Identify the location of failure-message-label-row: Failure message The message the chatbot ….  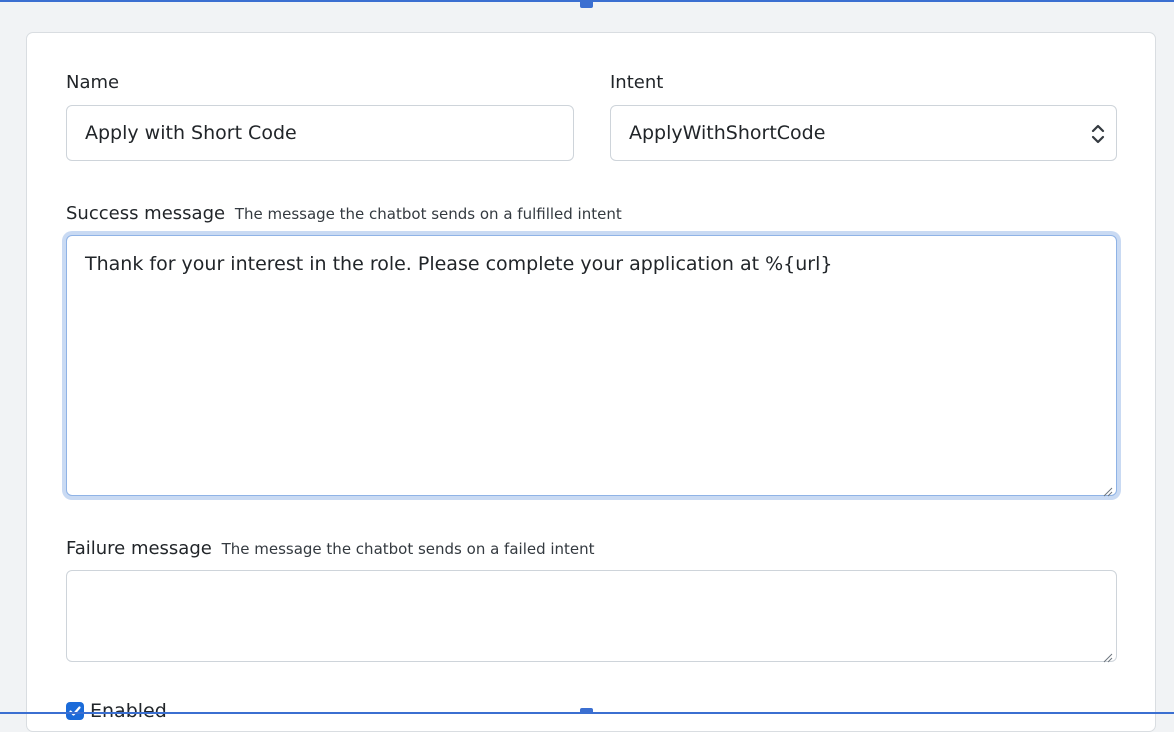
(330, 548).